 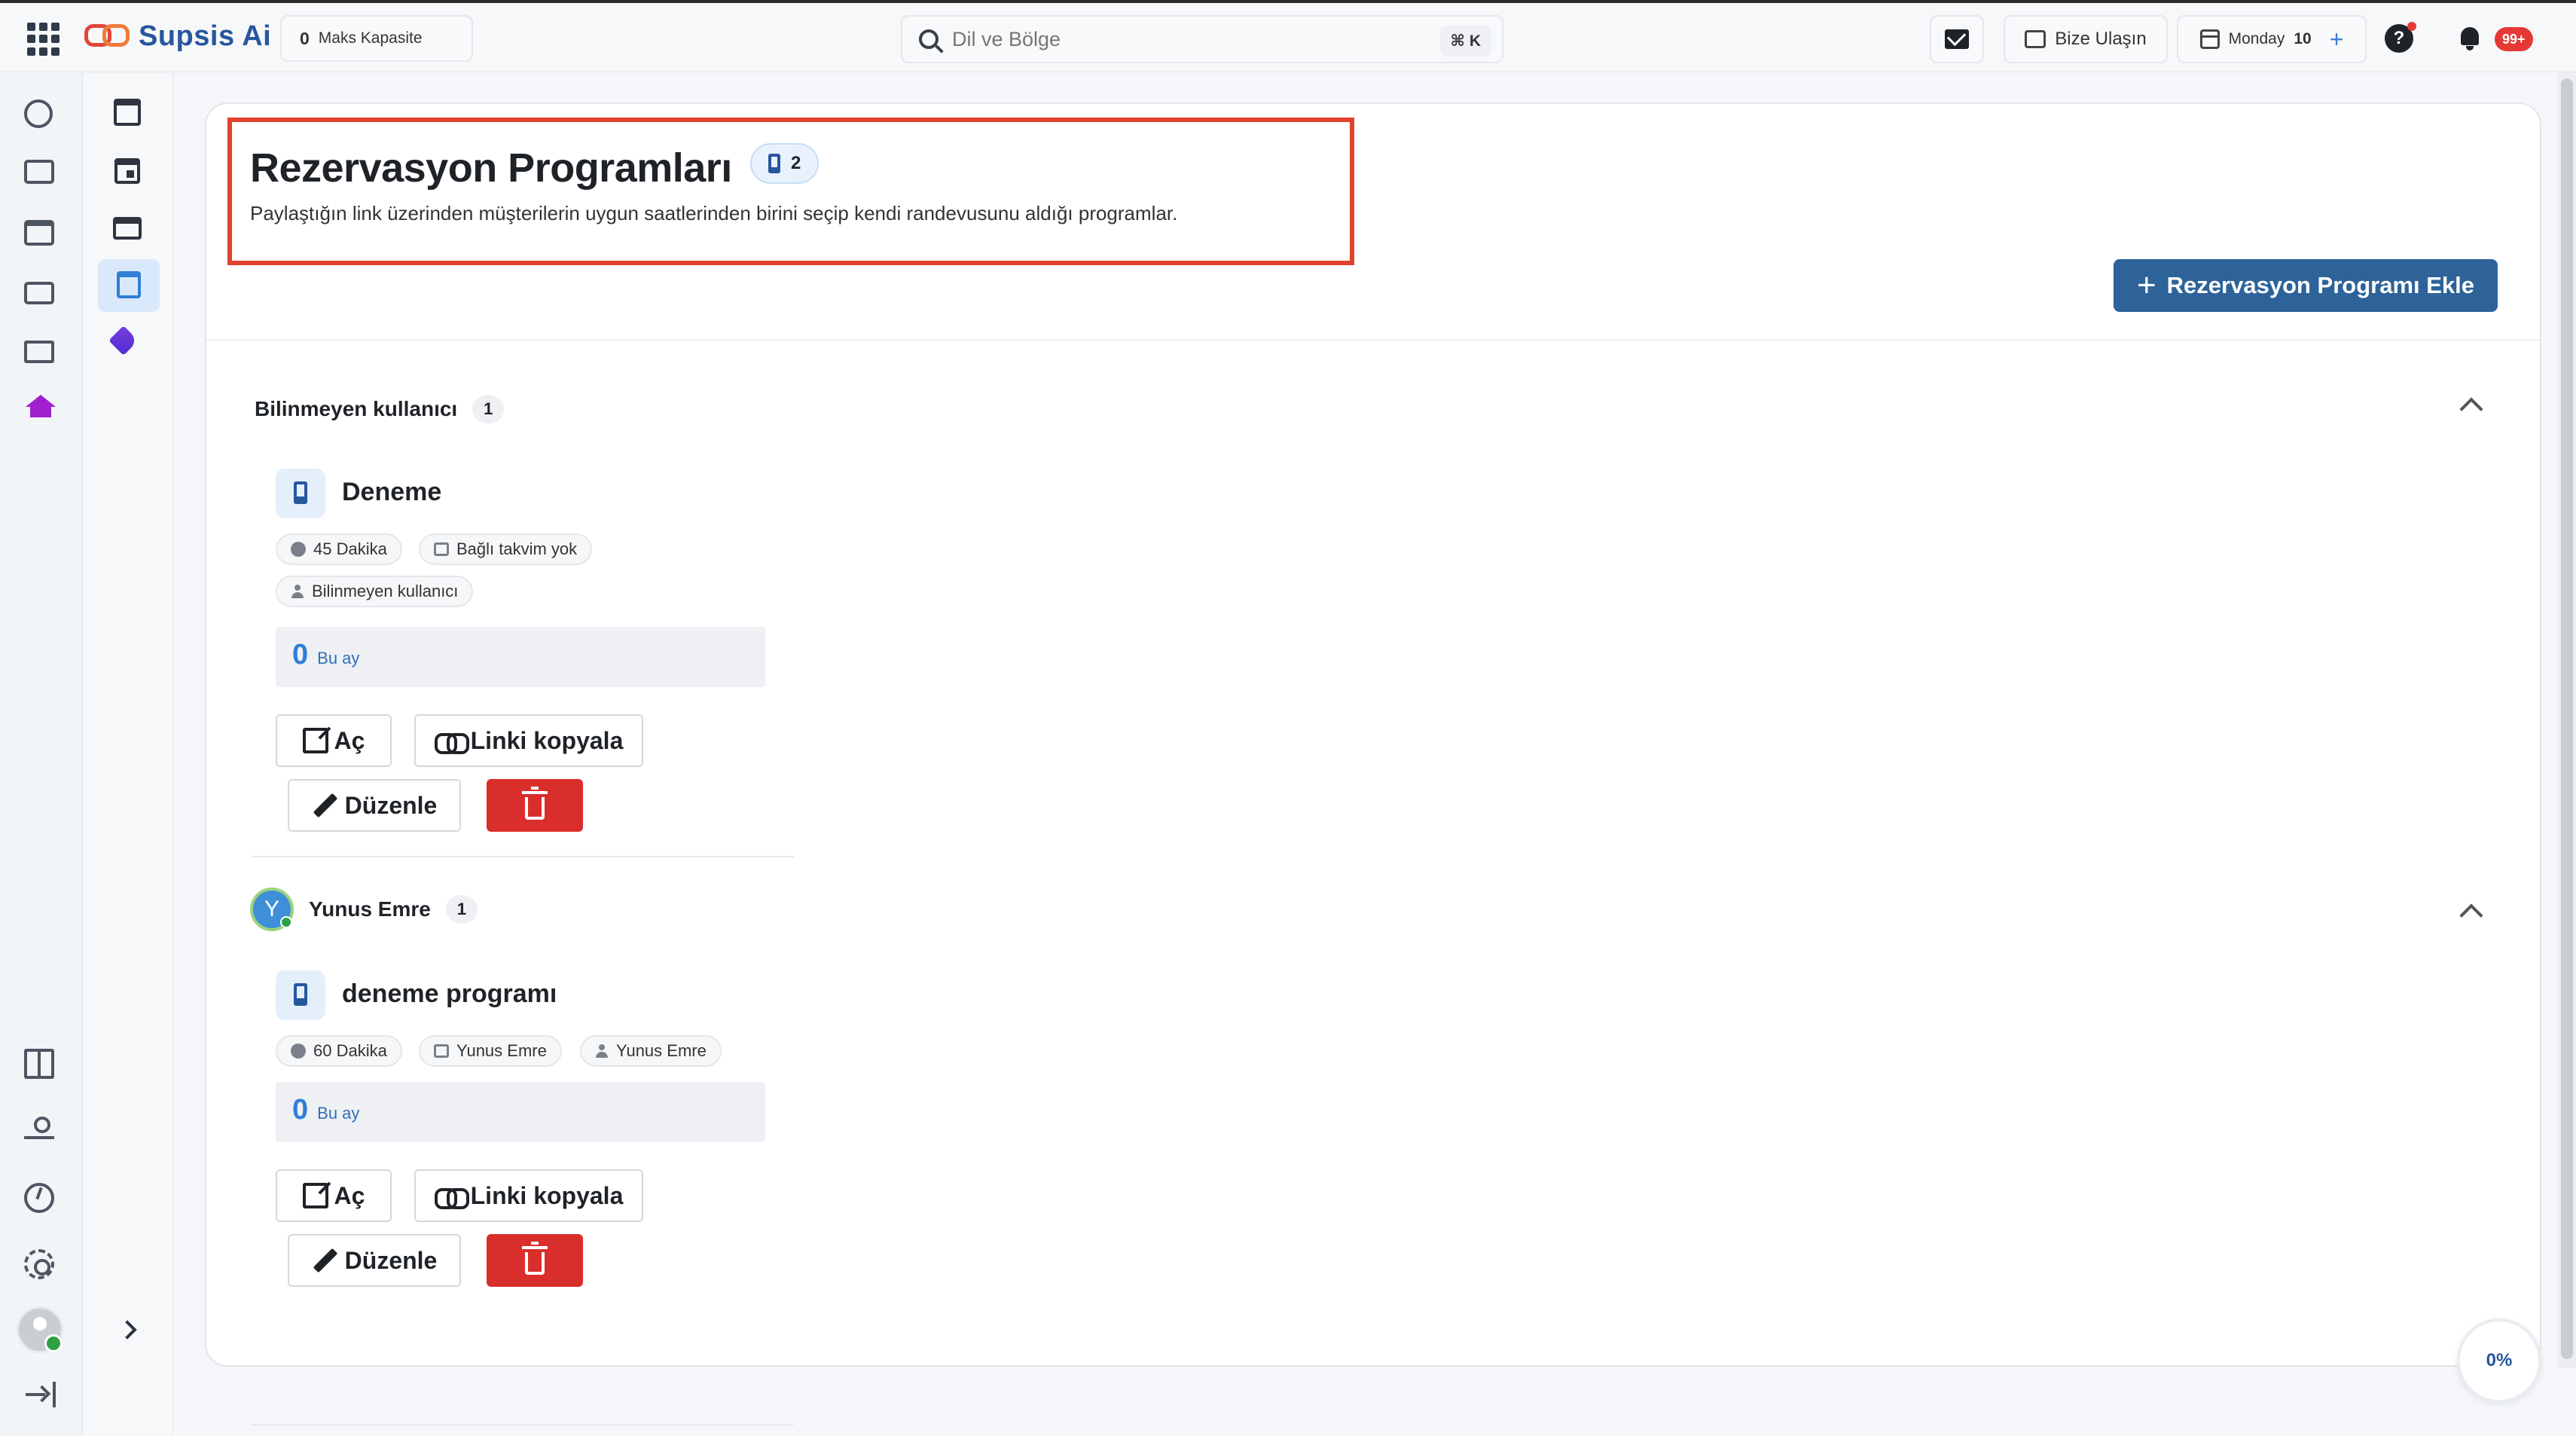 I want to click on page-title: Rezervasyon Programları, so click(x=491, y=168).